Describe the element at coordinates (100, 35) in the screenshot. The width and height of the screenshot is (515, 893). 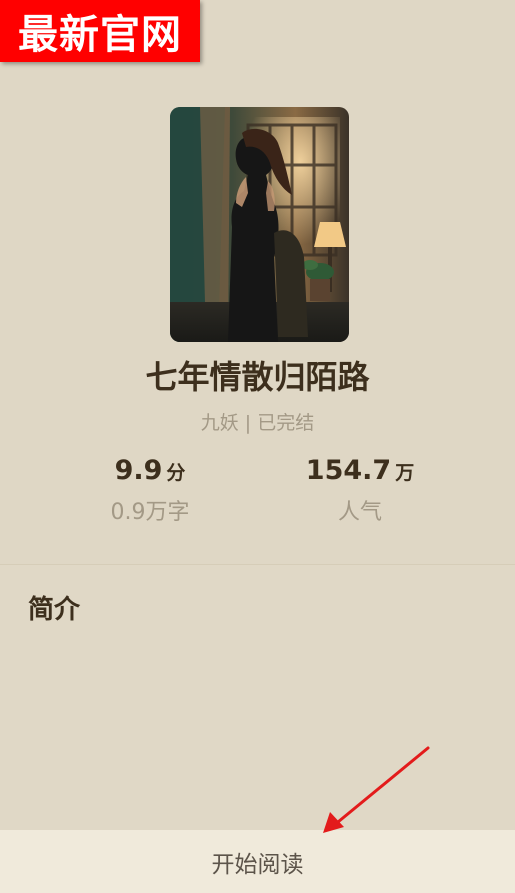
I see `badge-label: 最新官网` at that location.